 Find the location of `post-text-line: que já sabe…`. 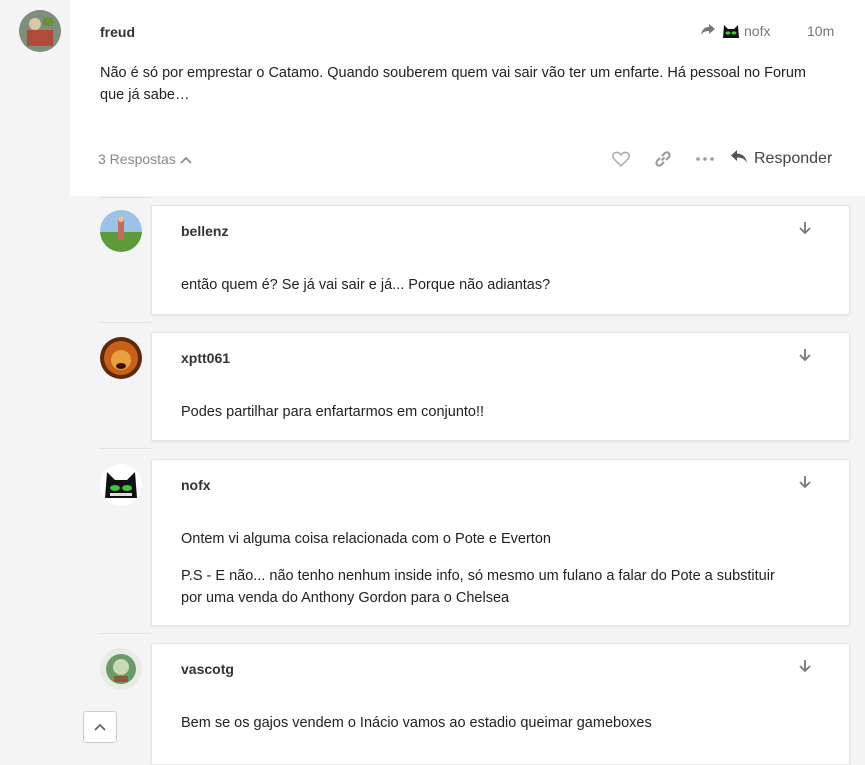

post-text-line: que já sabe… is located at coordinates (145, 95).